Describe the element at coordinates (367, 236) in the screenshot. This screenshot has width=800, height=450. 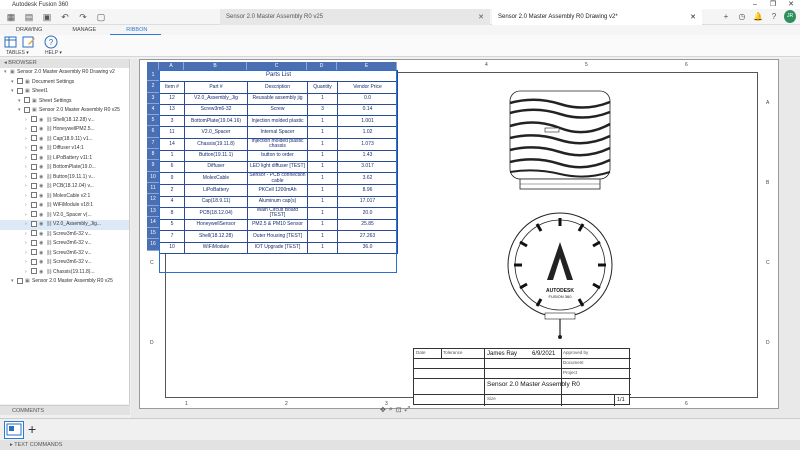
I see `table-cell: 27.263` at that location.